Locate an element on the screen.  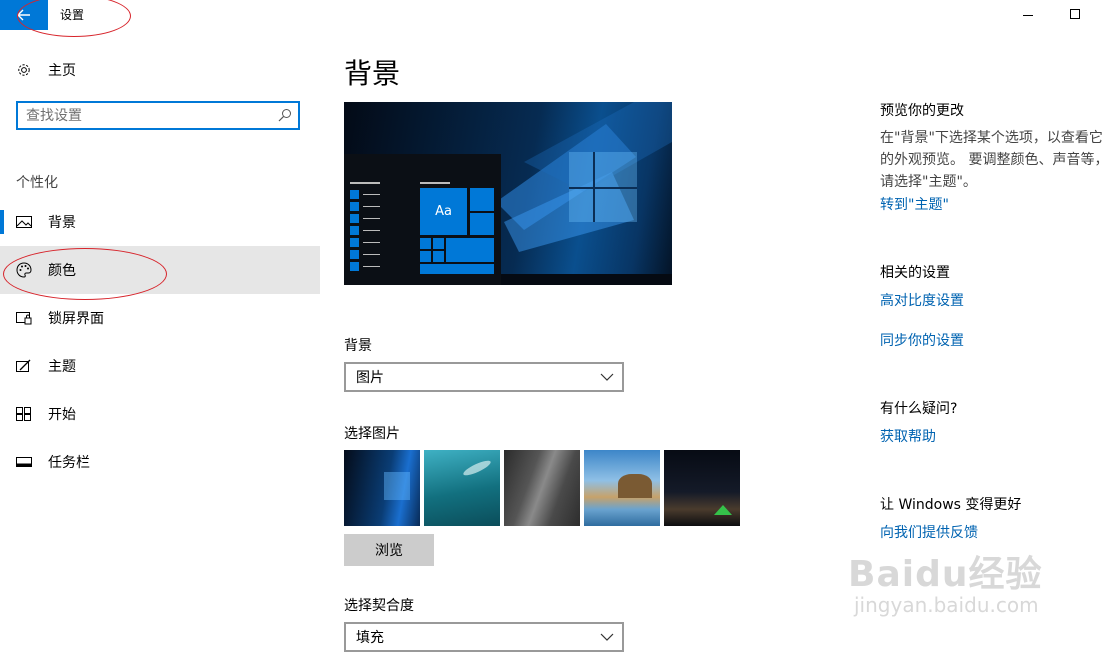
related-settings-heading: 相关的设置 is located at coordinates (915, 273).